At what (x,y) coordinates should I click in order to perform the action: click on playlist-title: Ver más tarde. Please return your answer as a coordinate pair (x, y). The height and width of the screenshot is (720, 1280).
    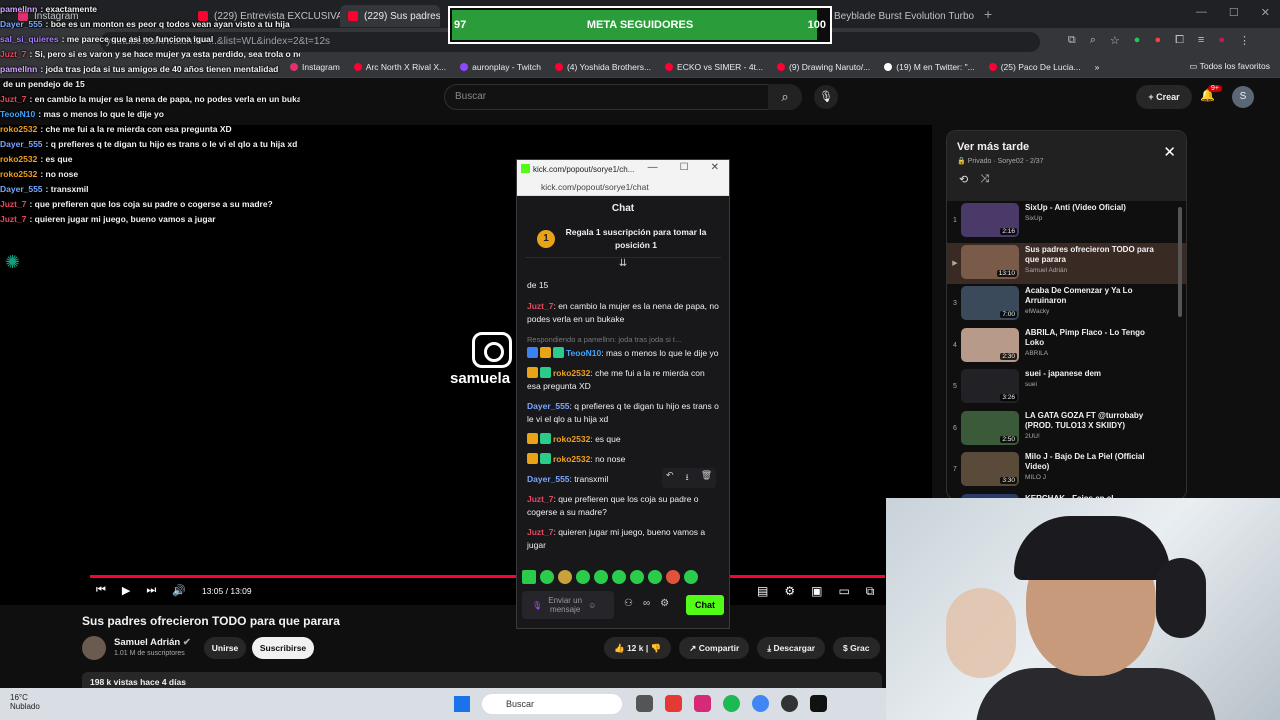
    Looking at the image, I should click on (993, 147).